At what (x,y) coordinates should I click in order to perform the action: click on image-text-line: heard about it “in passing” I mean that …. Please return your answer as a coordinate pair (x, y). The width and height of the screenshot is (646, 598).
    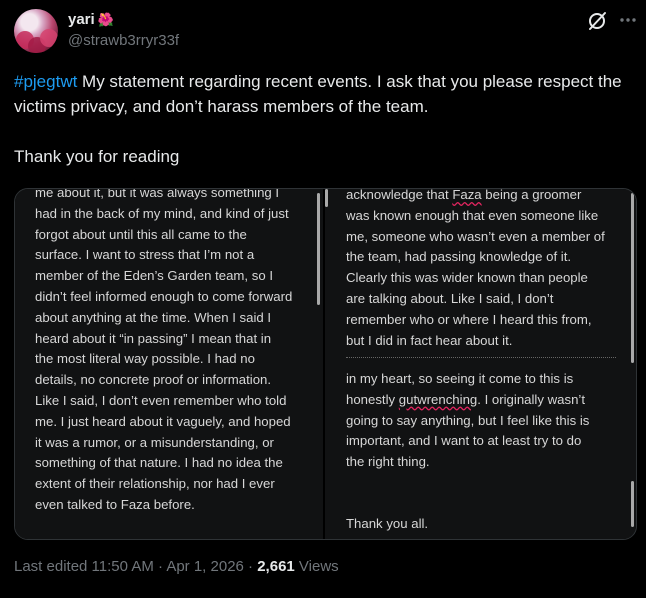
    Looking at the image, I should click on (153, 338).